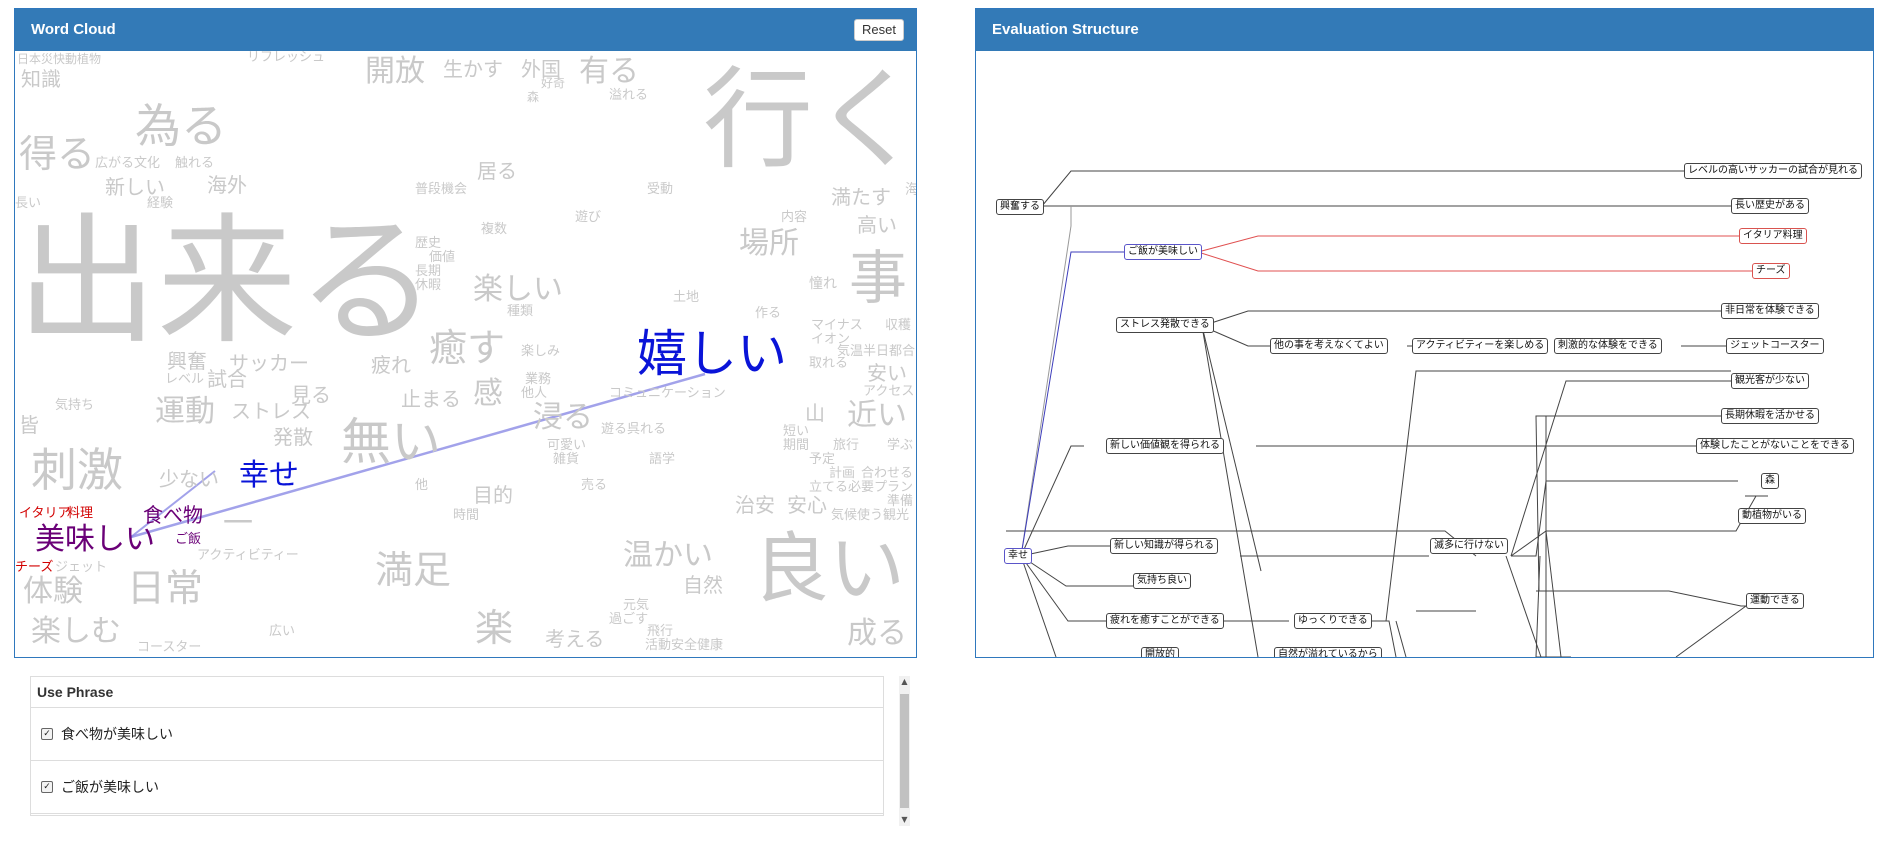  Describe the element at coordinates (238, 524) in the screenshot. I see `cloud-word: 一` at that location.